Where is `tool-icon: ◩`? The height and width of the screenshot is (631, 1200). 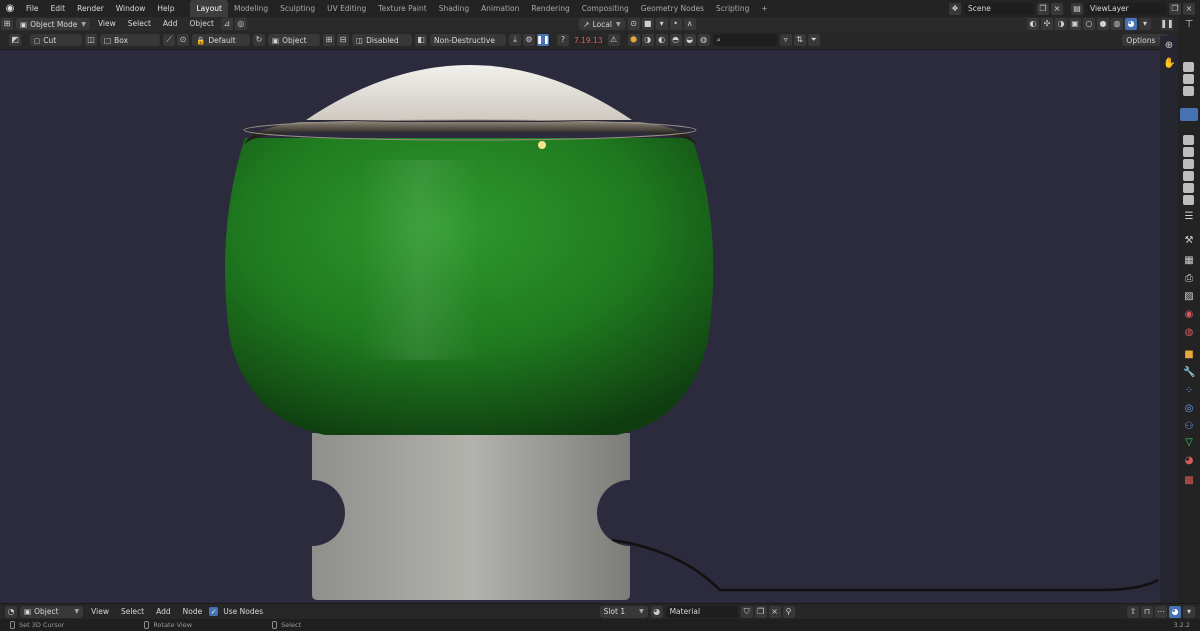
tool-icon: ◩ is located at coordinates (15, 40).